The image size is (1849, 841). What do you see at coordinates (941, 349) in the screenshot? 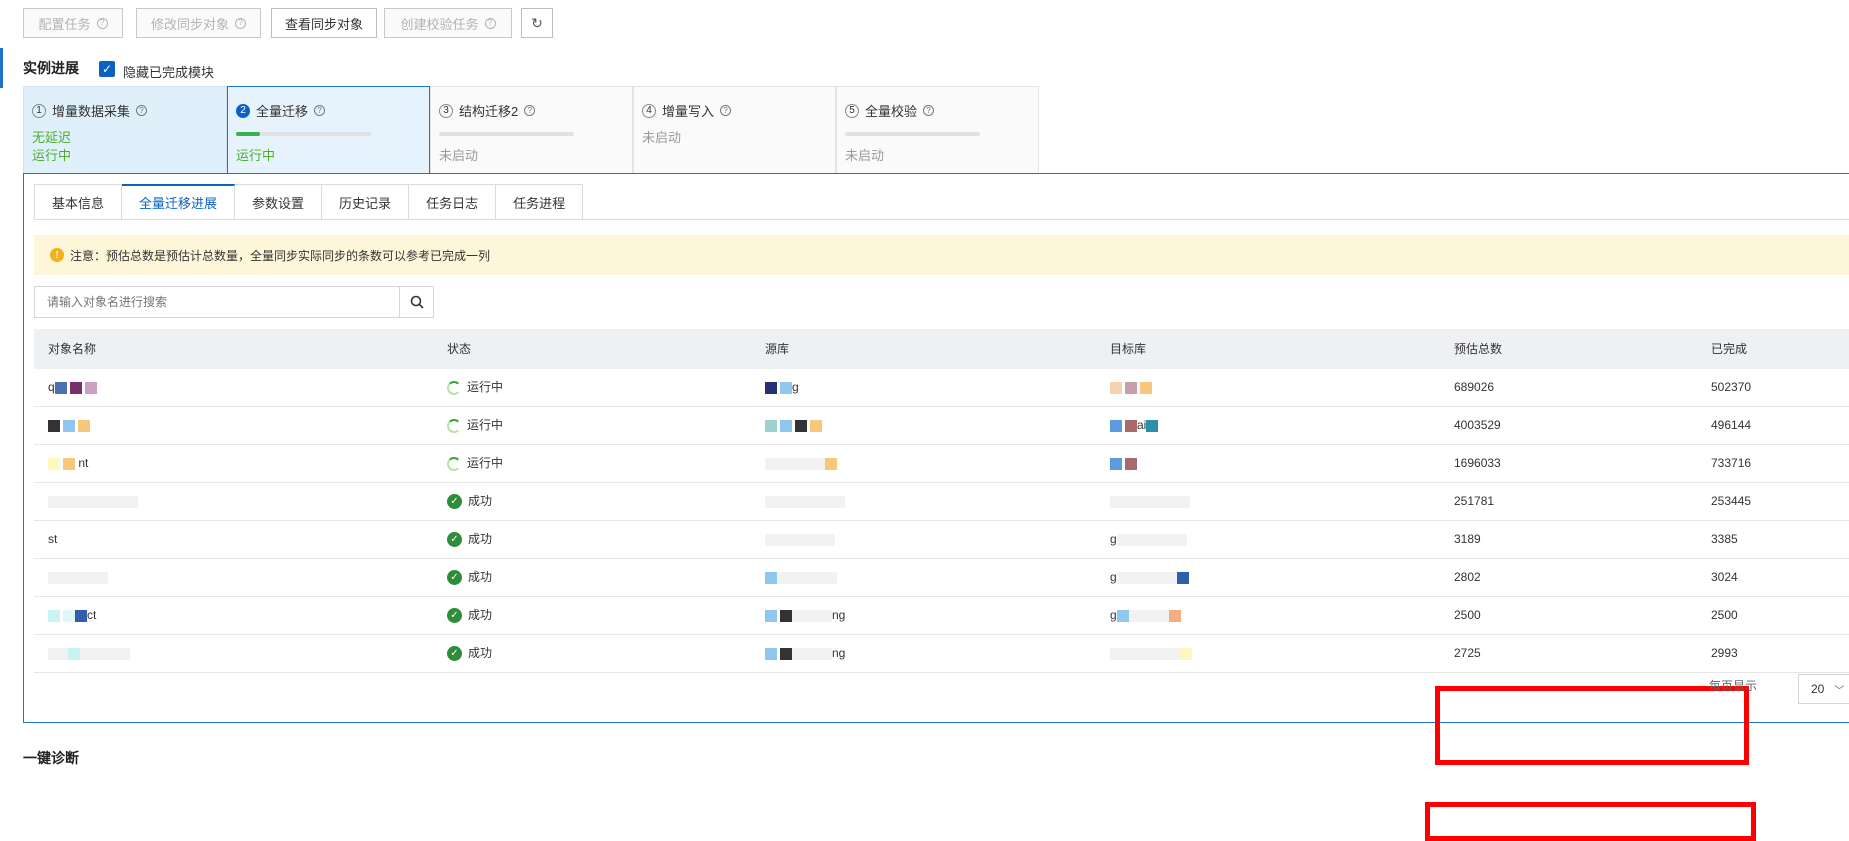
I see `table-header: 对象名称 状态 源库 目标库 预估总数 已完成` at bounding box center [941, 349].